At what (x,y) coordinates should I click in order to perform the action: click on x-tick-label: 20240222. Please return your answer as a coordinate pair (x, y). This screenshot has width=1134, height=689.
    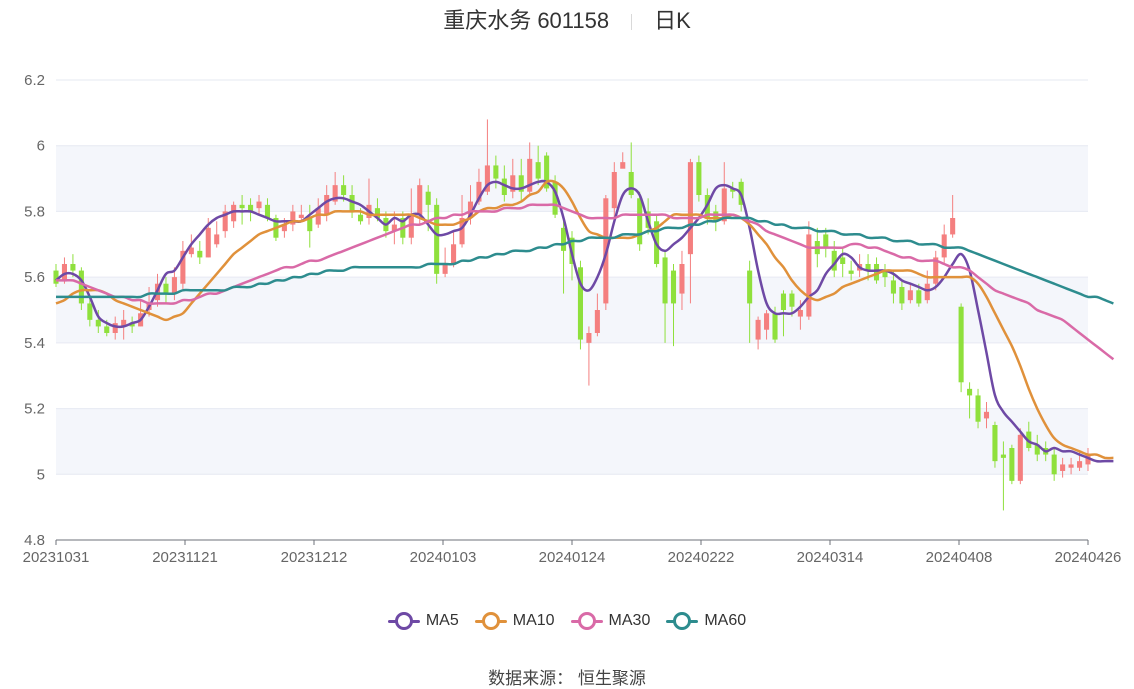
    Looking at the image, I should click on (701, 557).